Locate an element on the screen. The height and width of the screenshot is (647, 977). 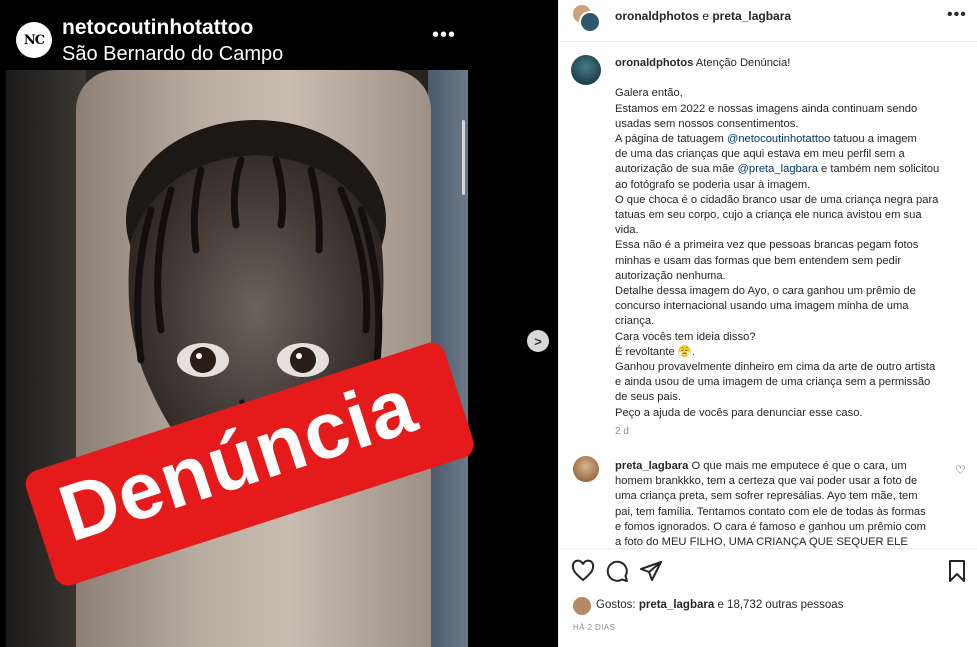
like-heart-icon is located at coordinates (583, 571).